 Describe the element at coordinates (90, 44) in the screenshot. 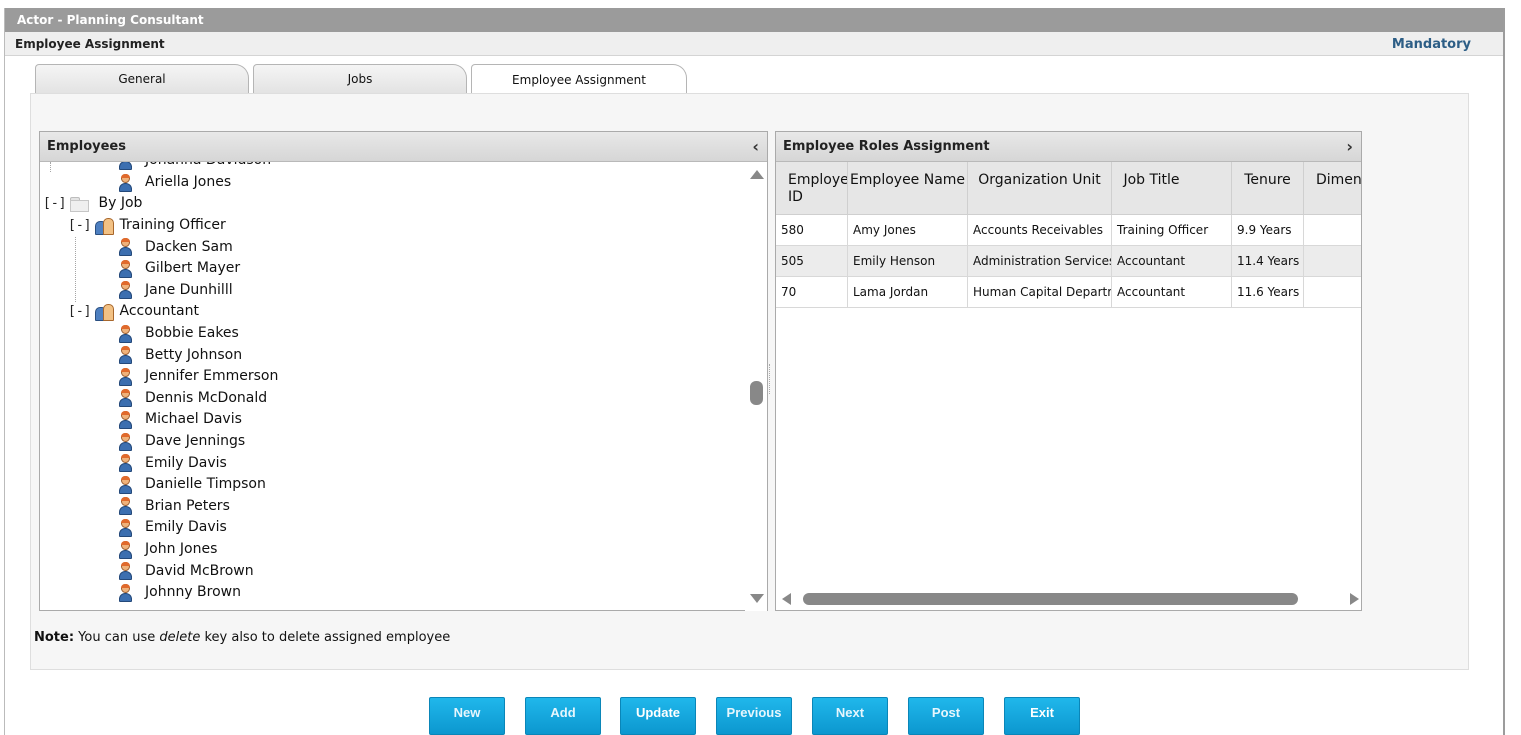

I see `page-title: Employee Assignment` at that location.